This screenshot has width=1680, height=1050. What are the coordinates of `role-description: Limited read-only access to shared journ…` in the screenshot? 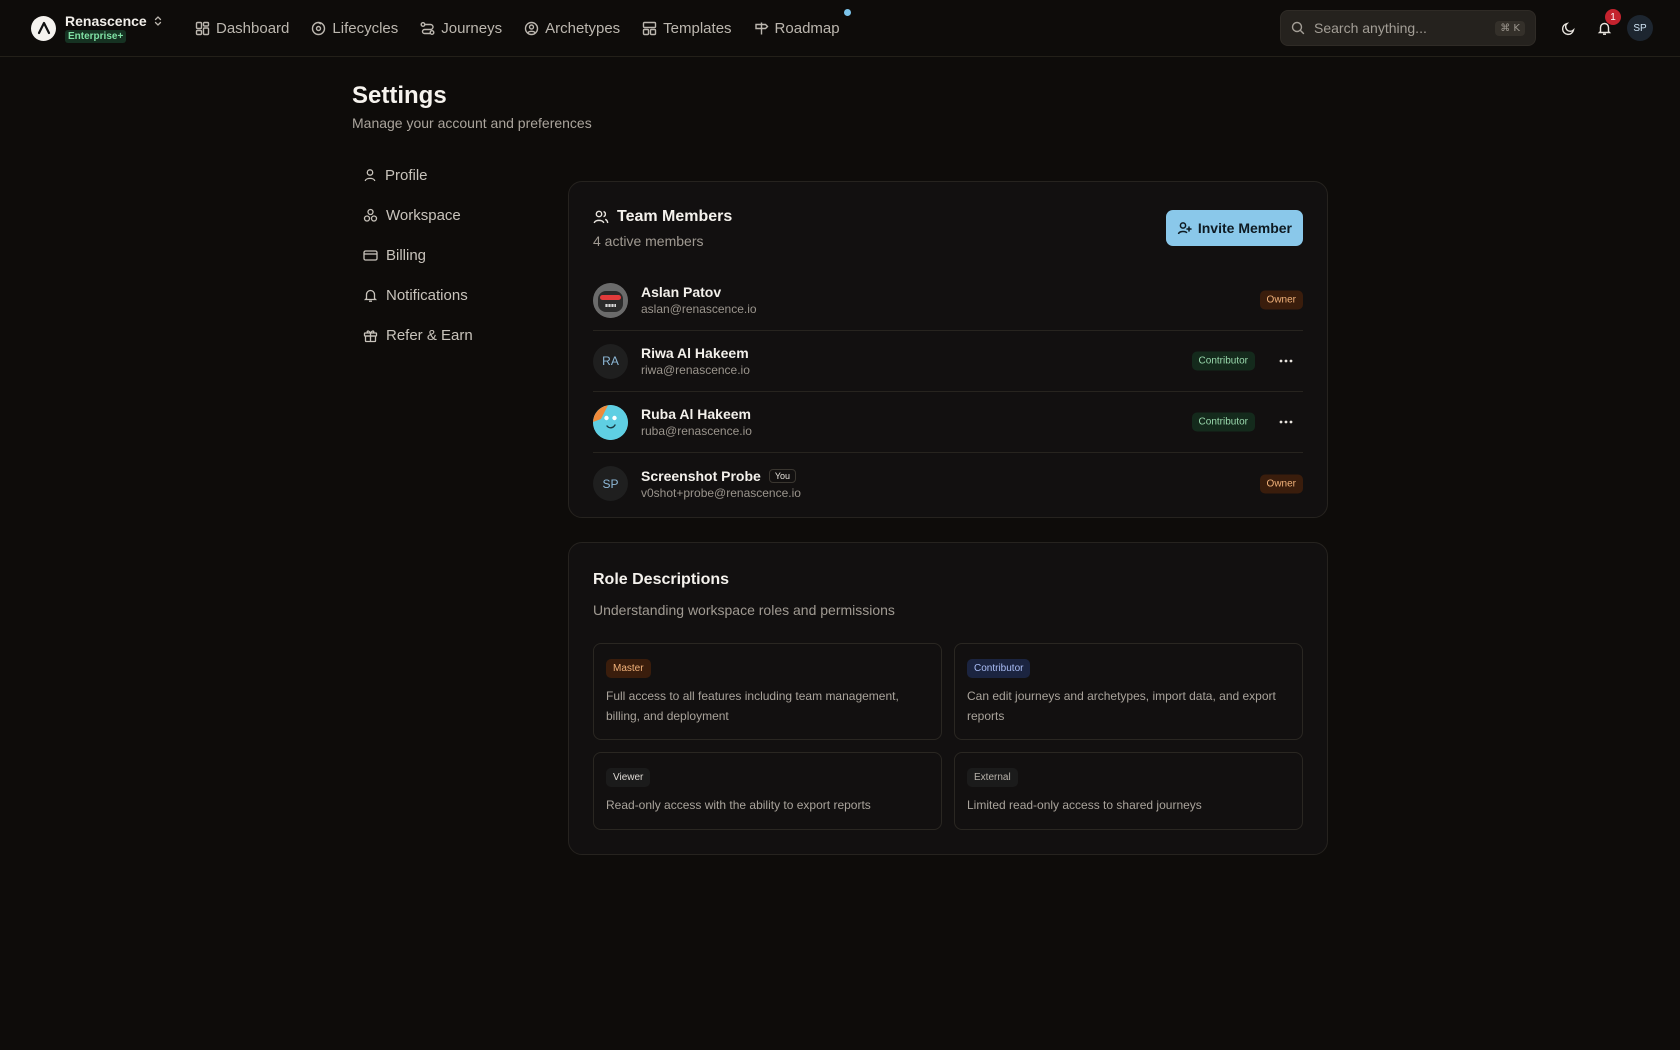 It's located at (1084, 805).